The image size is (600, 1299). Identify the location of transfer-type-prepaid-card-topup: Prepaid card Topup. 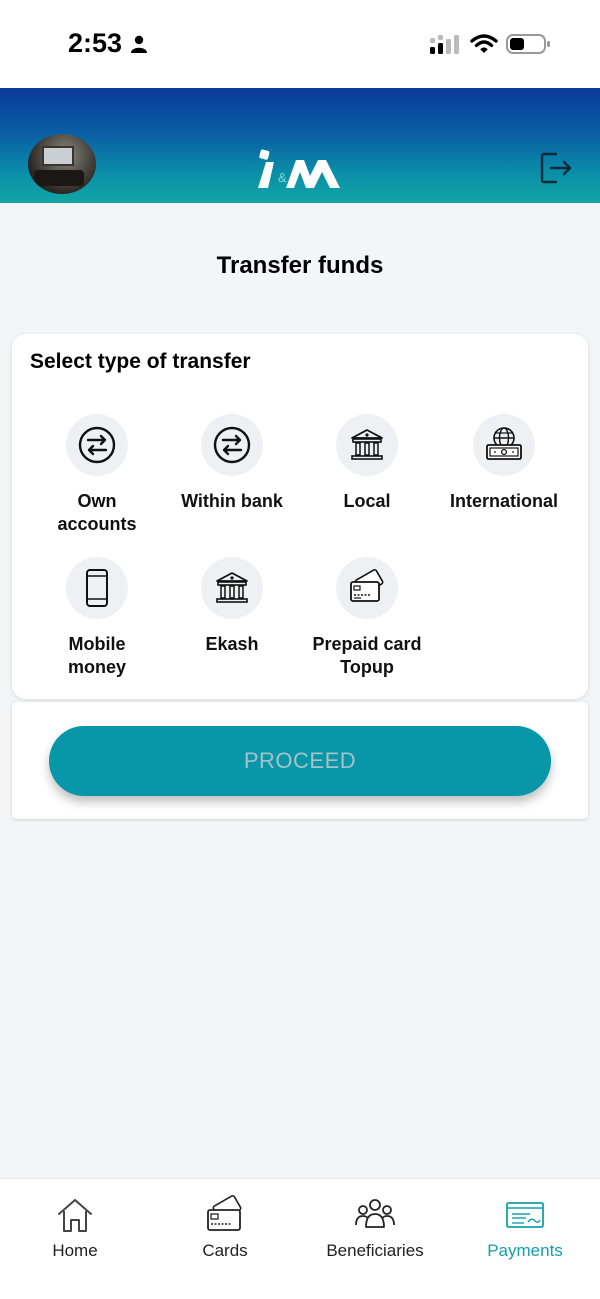
(367, 618).